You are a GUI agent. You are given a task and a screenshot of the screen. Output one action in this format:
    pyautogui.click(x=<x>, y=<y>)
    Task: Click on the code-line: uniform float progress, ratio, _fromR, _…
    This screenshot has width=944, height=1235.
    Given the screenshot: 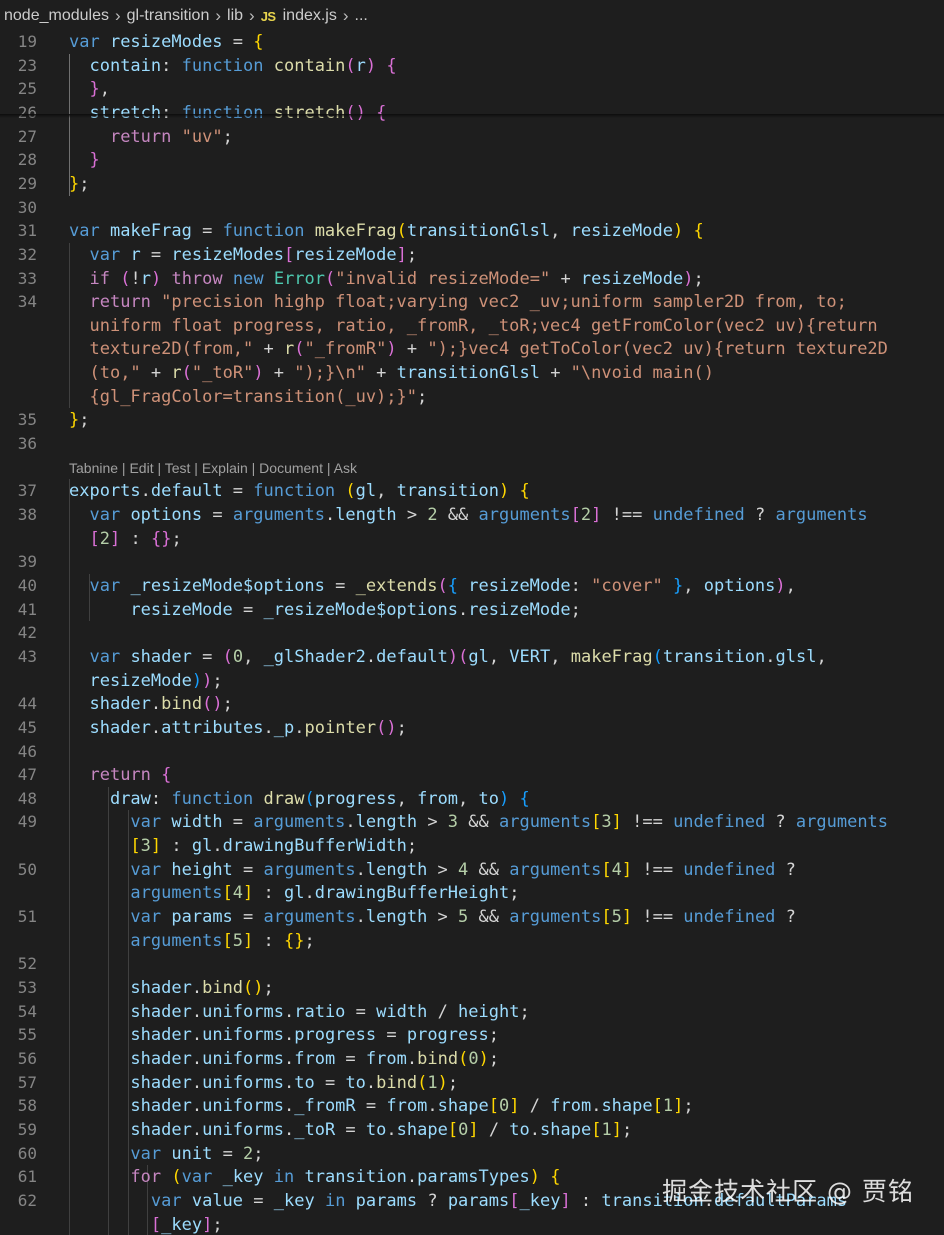 What is the action you would take?
    pyautogui.click(x=472, y=326)
    